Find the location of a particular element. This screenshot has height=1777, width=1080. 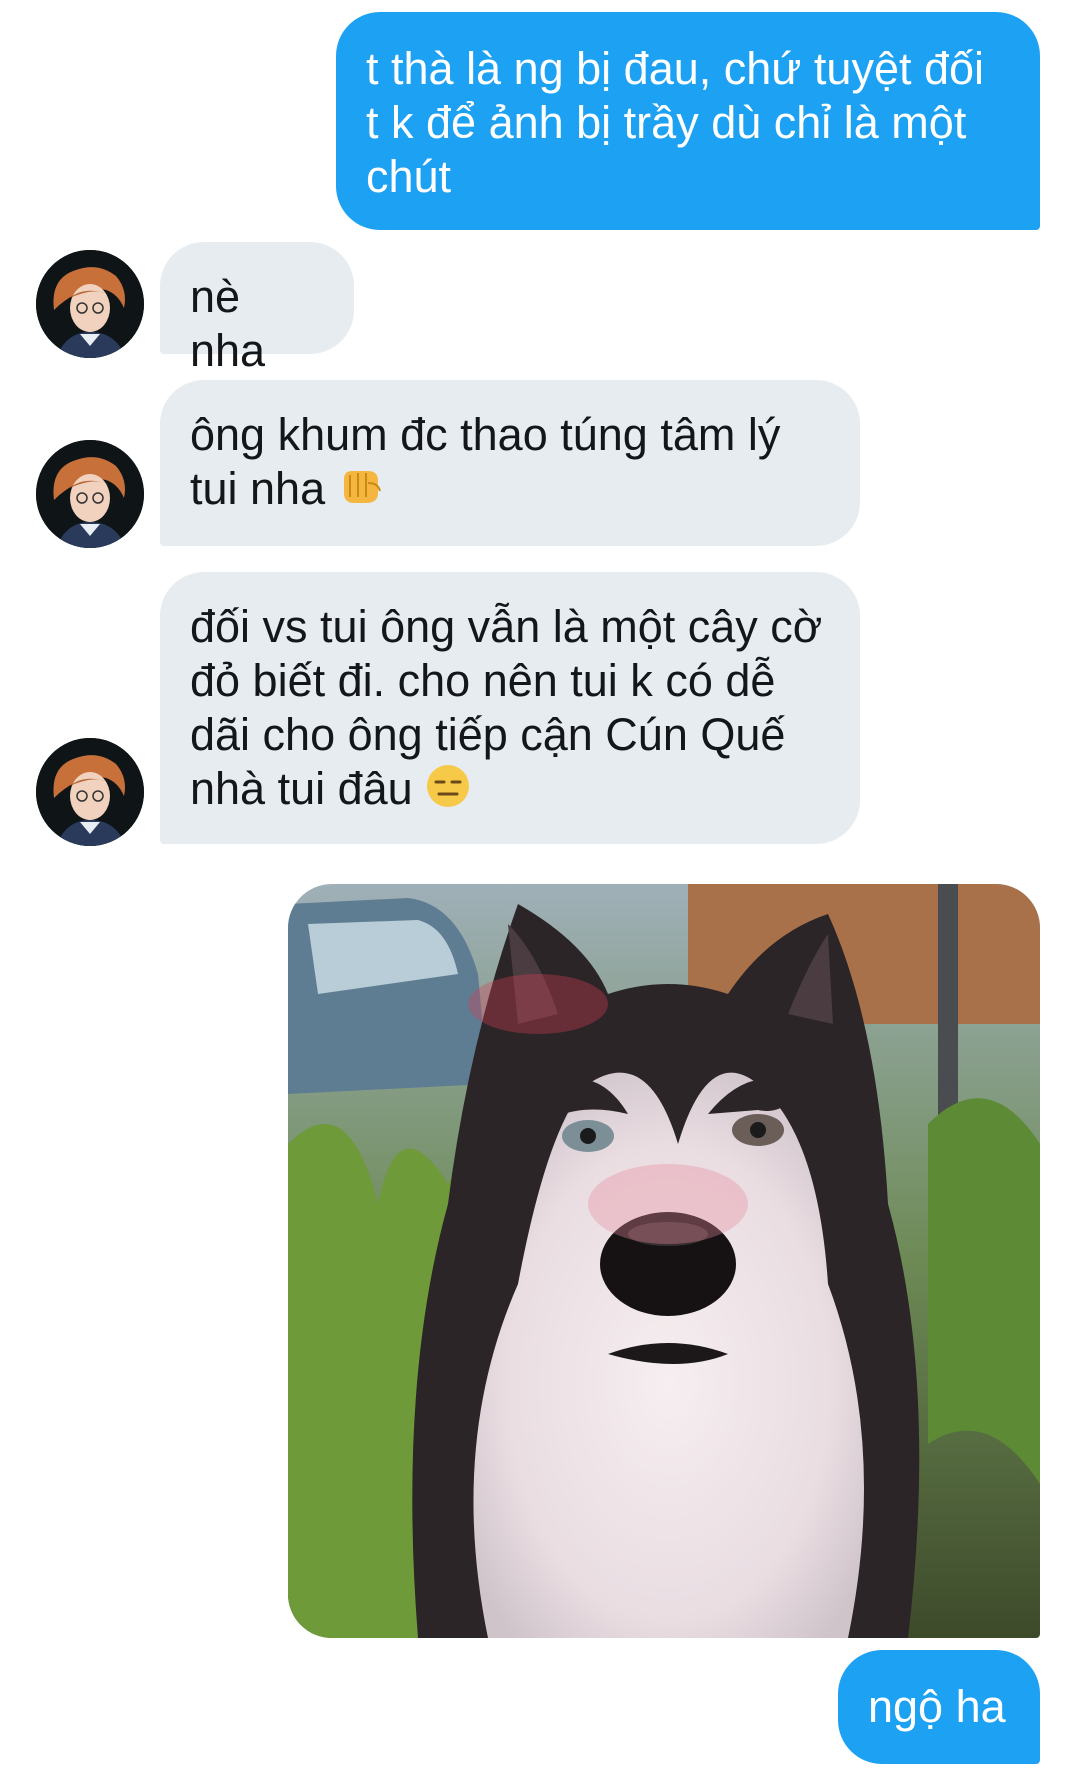

message-text: ngộ ha is located at coordinates (937, 1706).